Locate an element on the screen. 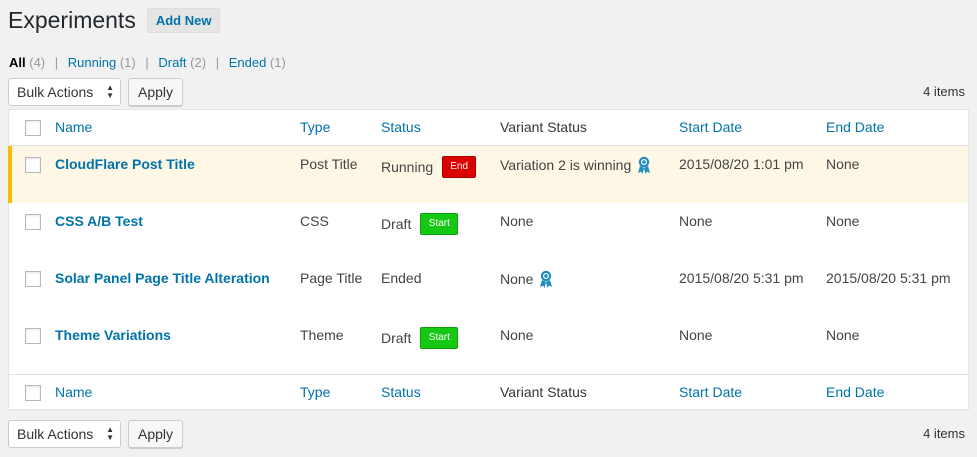  page-title: Experiments is located at coordinates (72, 19).